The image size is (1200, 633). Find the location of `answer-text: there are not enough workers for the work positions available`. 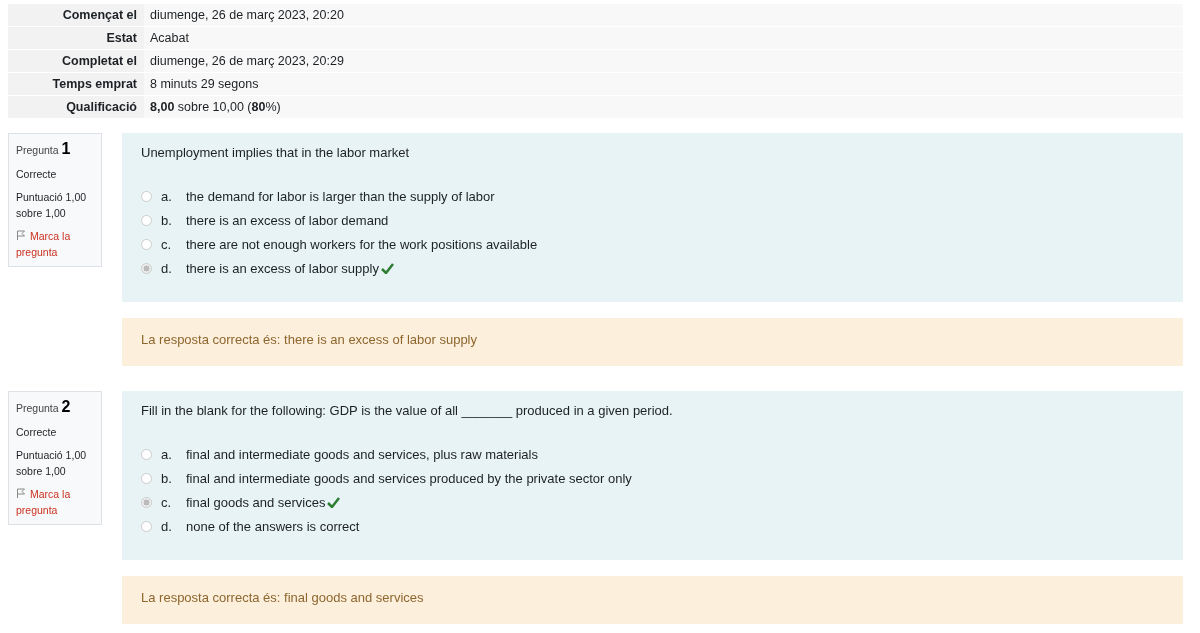

answer-text: there are not enough workers for the work positions available is located at coordinates (362, 244).